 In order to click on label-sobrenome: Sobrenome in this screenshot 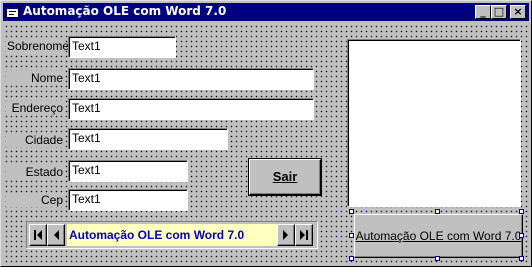, I will do `click(38, 46)`.